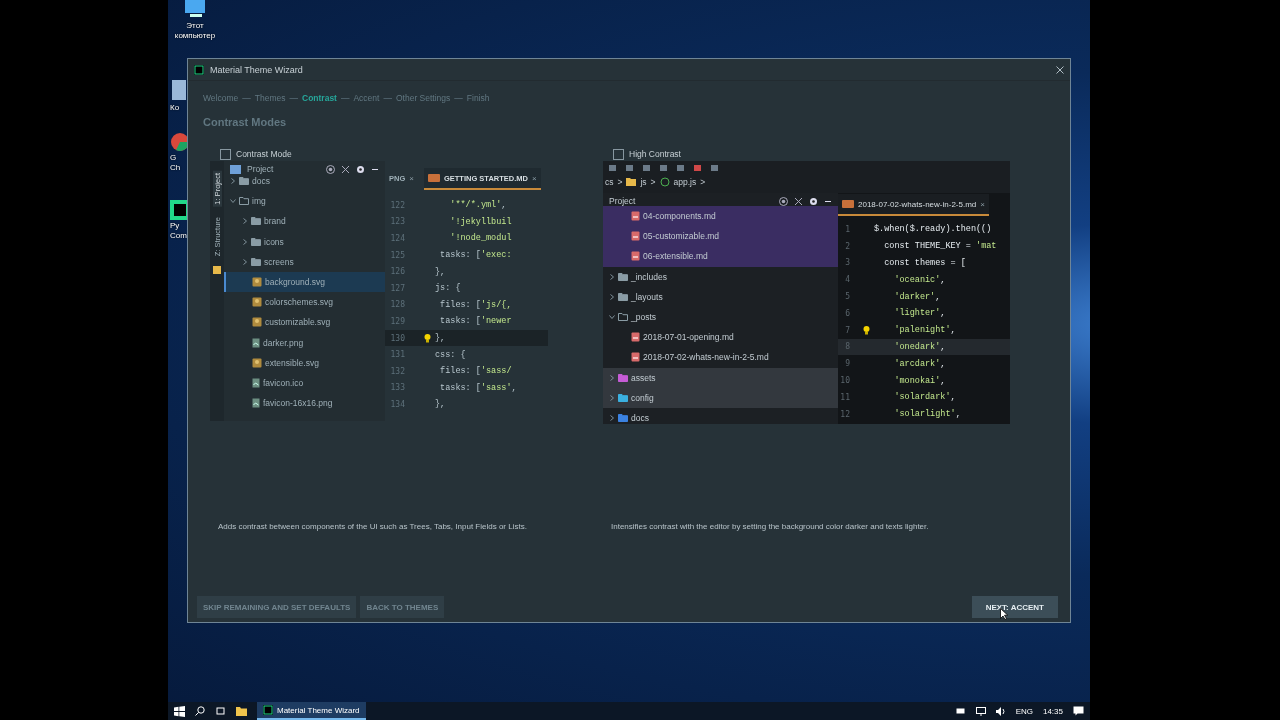 The width and height of the screenshot is (1280, 720). Describe the element at coordinates (919, 279) in the screenshot. I see `code-line: 'oceanic',` at that location.